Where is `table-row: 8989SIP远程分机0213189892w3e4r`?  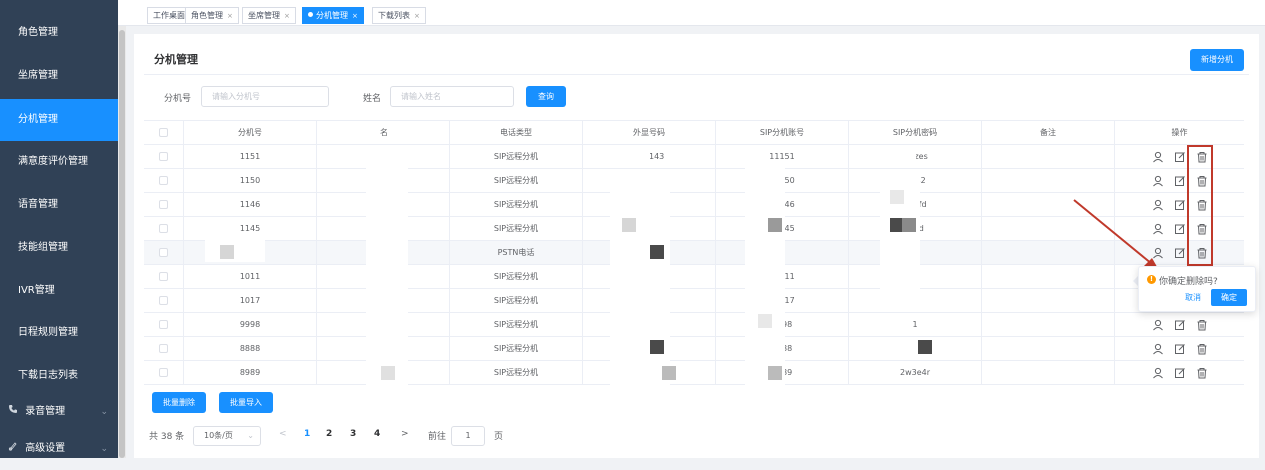
table-row: 8989SIP远程分机0213189892w3e4r is located at coordinates (694, 373).